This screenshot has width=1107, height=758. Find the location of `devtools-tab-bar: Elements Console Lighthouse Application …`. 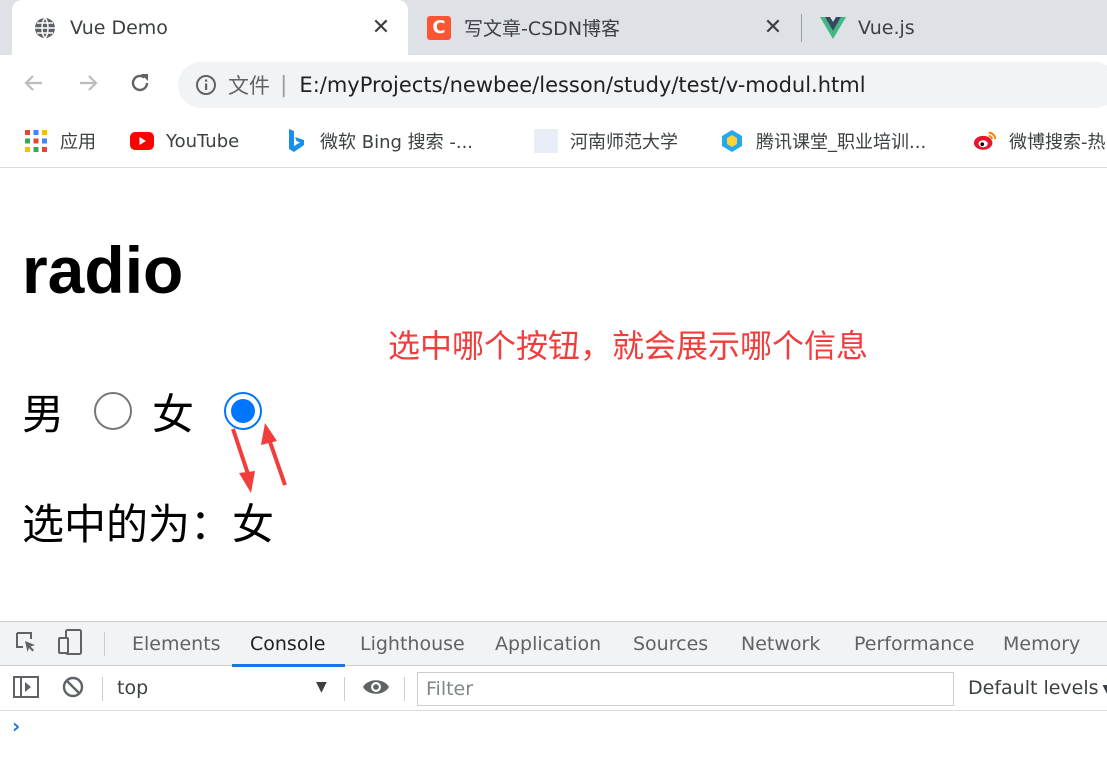

devtools-tab-bar: Elements Console Lighthouse Application … is located at coordinates (553, 644).